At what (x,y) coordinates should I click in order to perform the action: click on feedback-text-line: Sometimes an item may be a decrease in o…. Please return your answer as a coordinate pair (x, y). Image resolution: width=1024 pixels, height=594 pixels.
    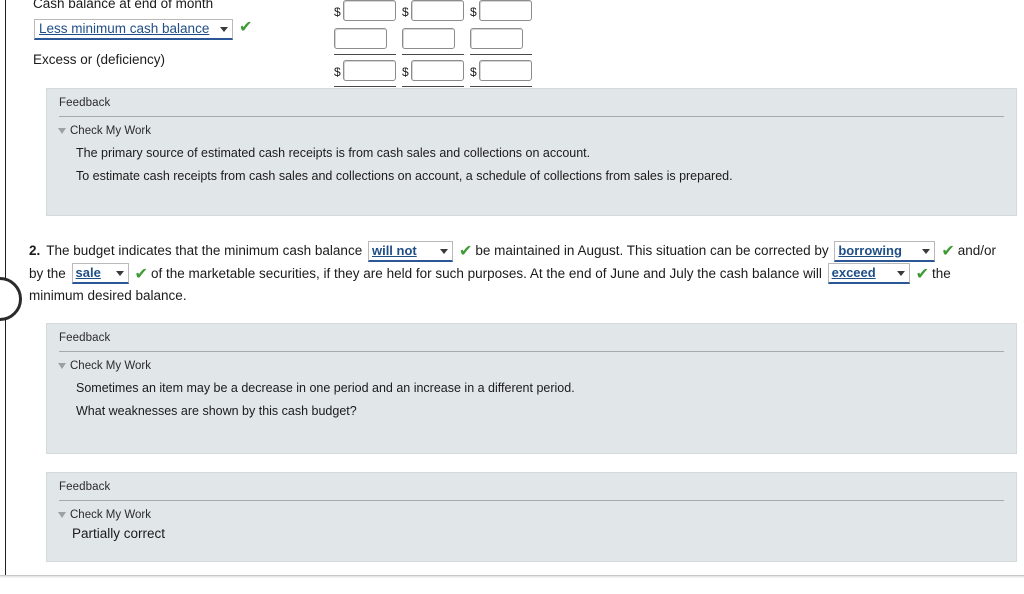
    Looking at the image, I should click on (325, 388).